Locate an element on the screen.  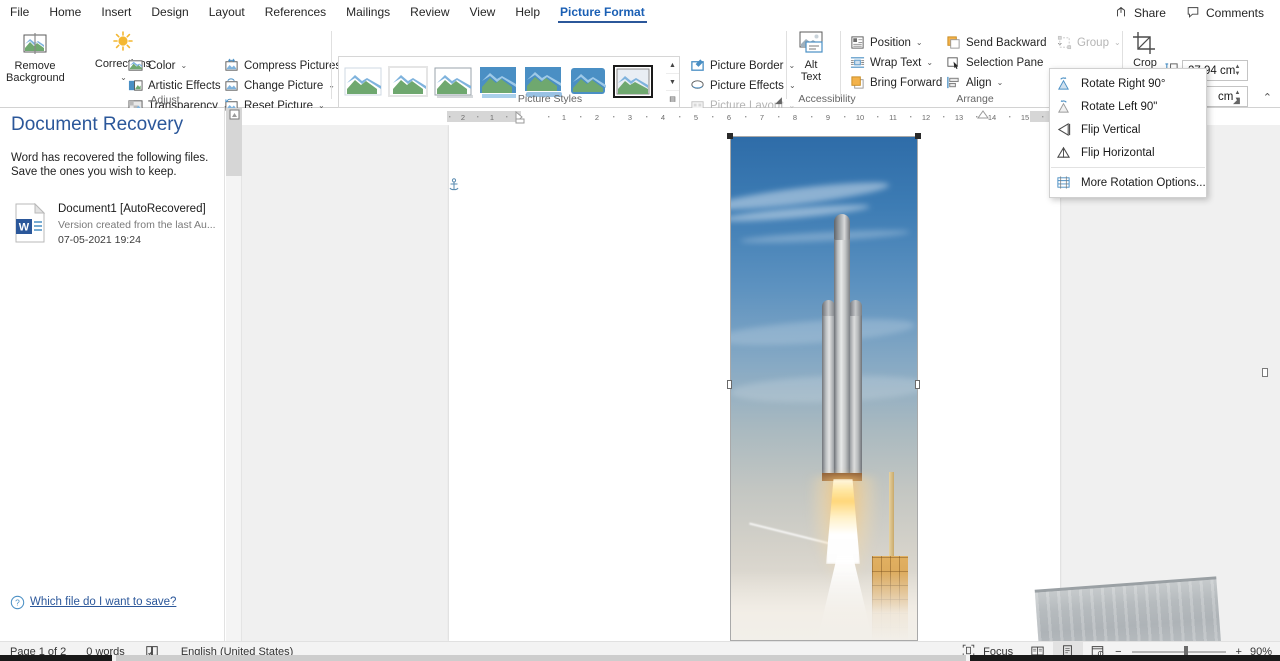
artistic-effects-icon is located at coordinates (136, 86).